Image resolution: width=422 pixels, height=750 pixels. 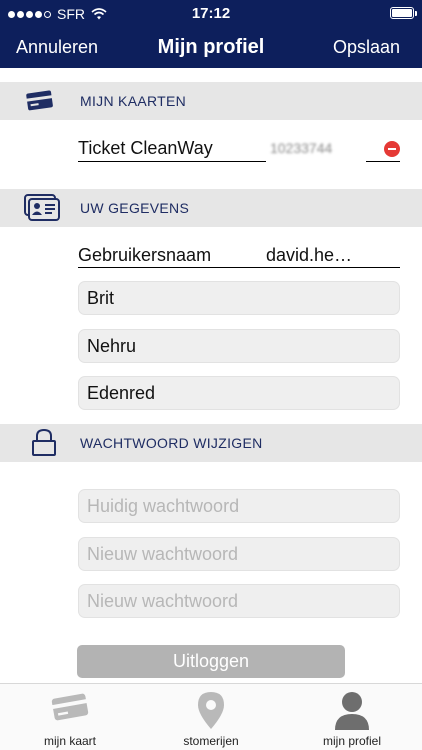 I want to click on first-name-field: Brit, so click(x=239, y=298).